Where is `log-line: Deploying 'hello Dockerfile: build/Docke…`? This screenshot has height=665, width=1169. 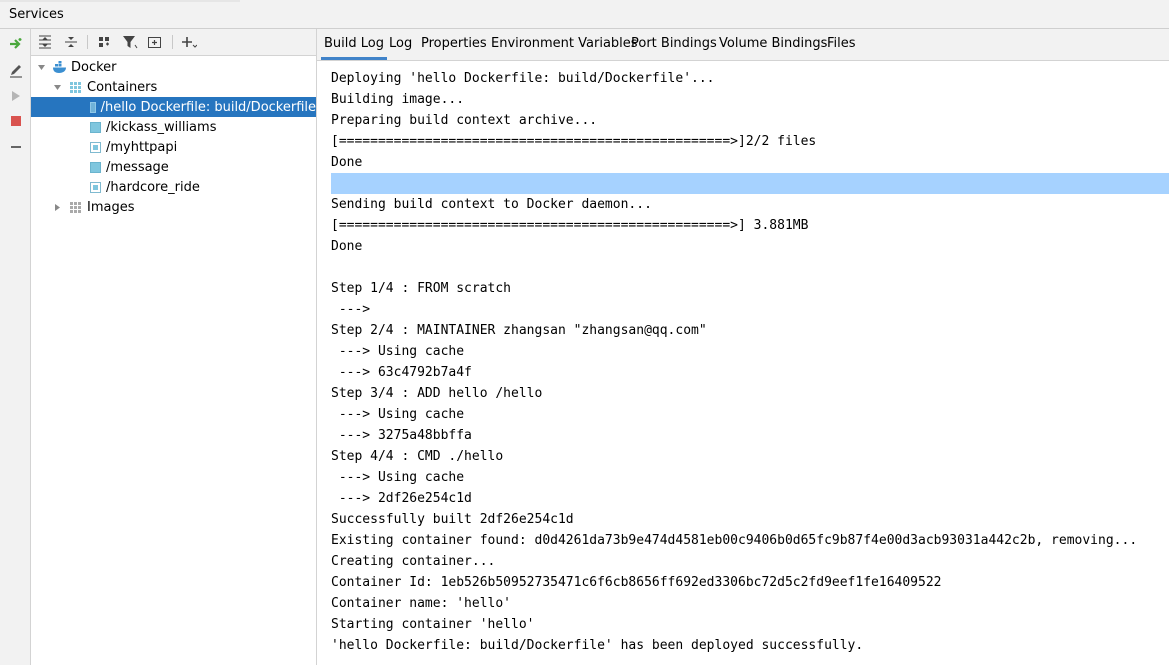
log-line: Deploying 'hello Dockerfile: build/Docke… is located at coordinates (523, 78).